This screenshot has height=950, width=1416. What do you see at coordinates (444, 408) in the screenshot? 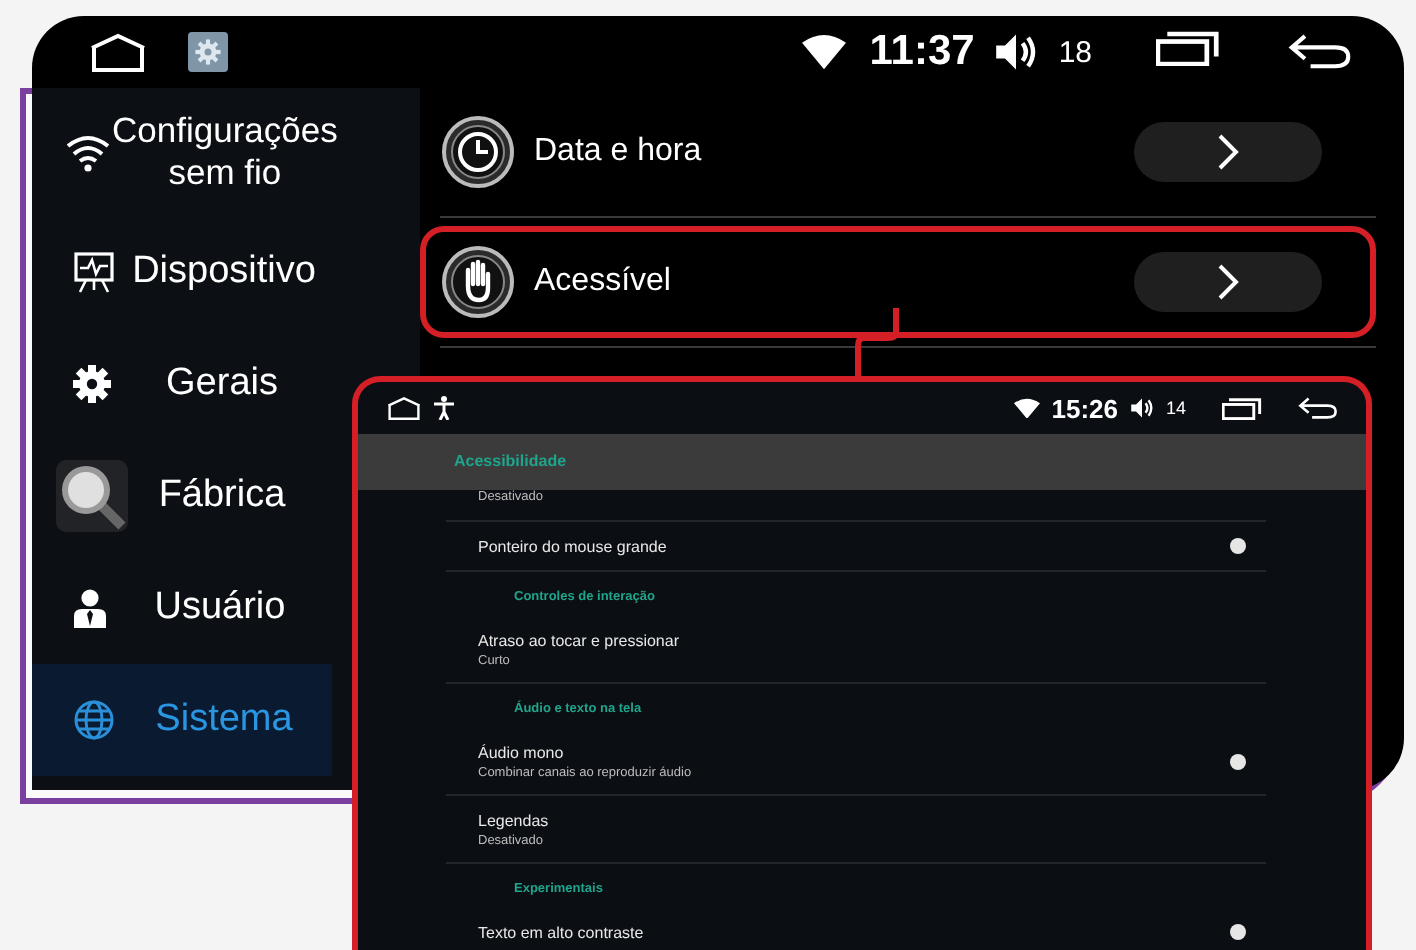
I see `accessibility-icon` at bounding box center [444, 408].